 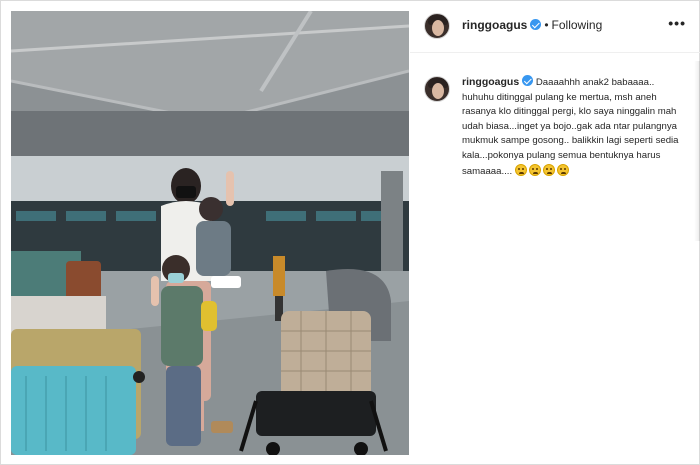 I want to click on header-user-line: ringgoagus • Following, so click(x=532, y=25).